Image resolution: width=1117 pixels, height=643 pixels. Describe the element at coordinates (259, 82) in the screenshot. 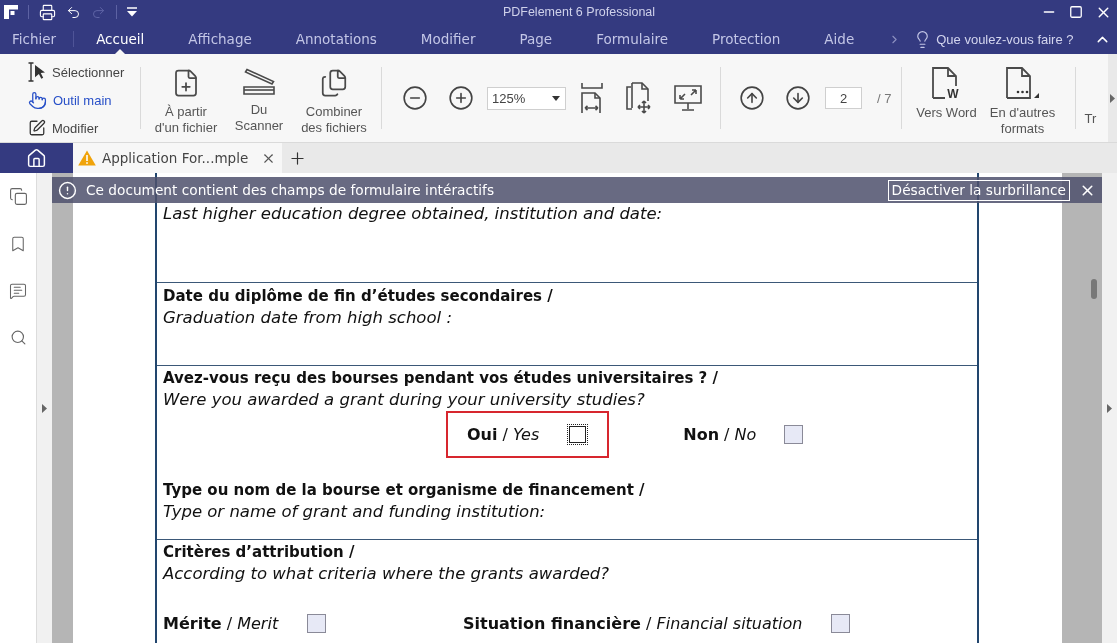

I see `scanner-icon` at that location.